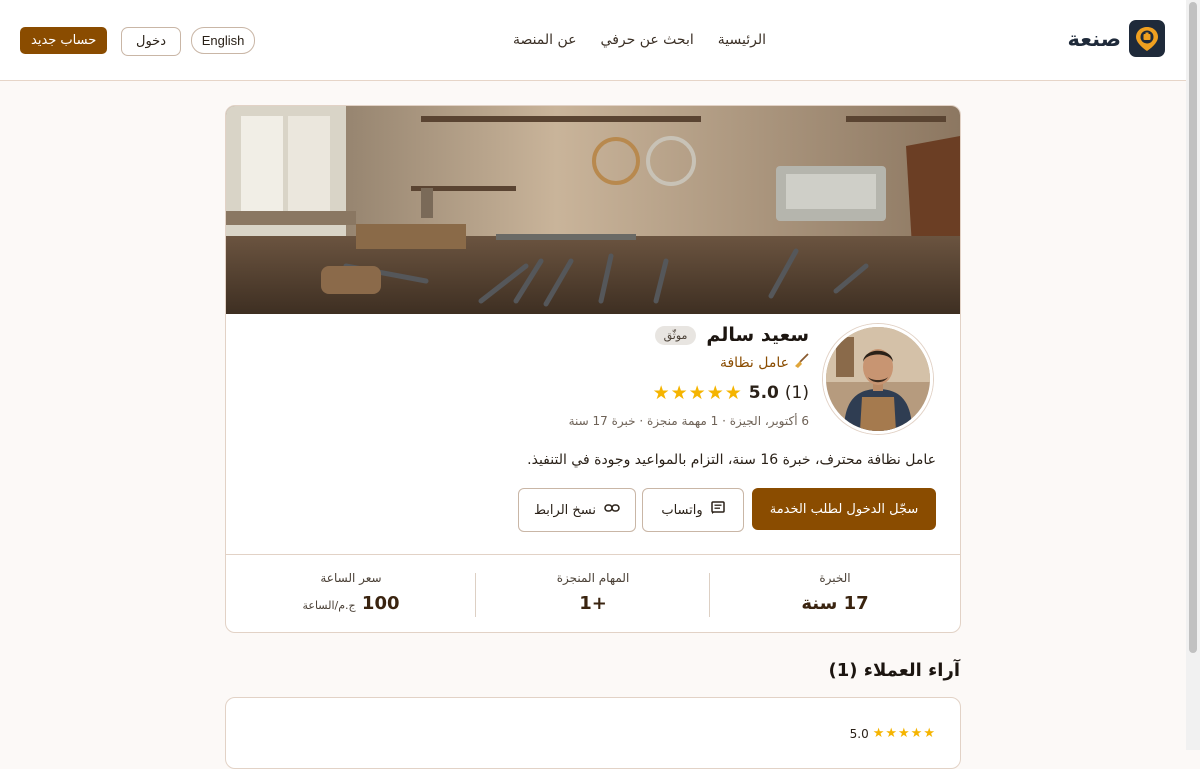  I want to click on stat-rate-value-row: 100 ج.م/الساعة, so click(351, 603).